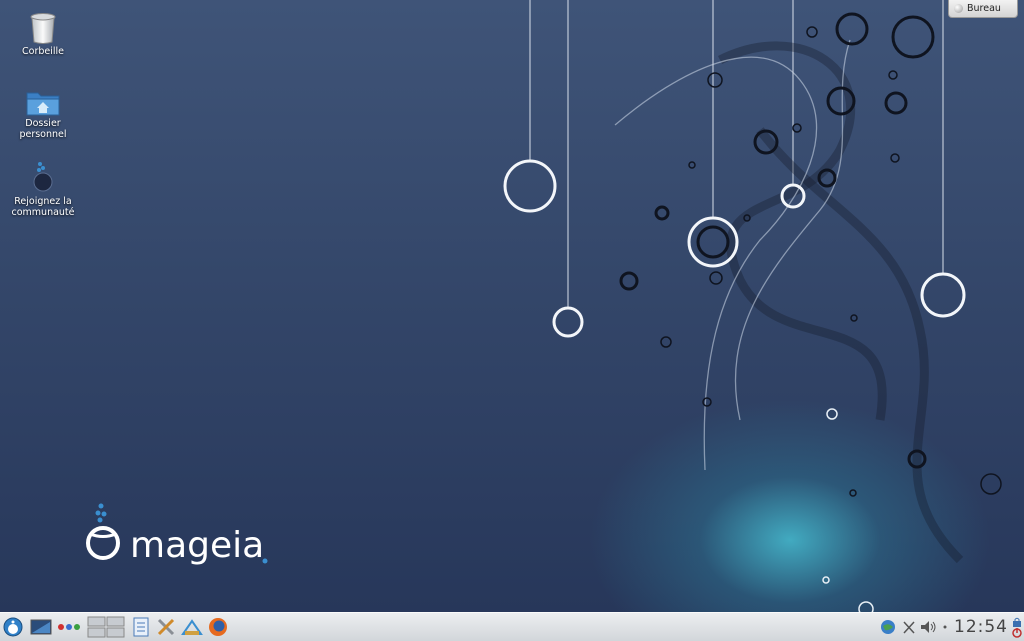 This screenshot has height=641, width=1024. I want to click on session-buttons, so click(1017, 627).